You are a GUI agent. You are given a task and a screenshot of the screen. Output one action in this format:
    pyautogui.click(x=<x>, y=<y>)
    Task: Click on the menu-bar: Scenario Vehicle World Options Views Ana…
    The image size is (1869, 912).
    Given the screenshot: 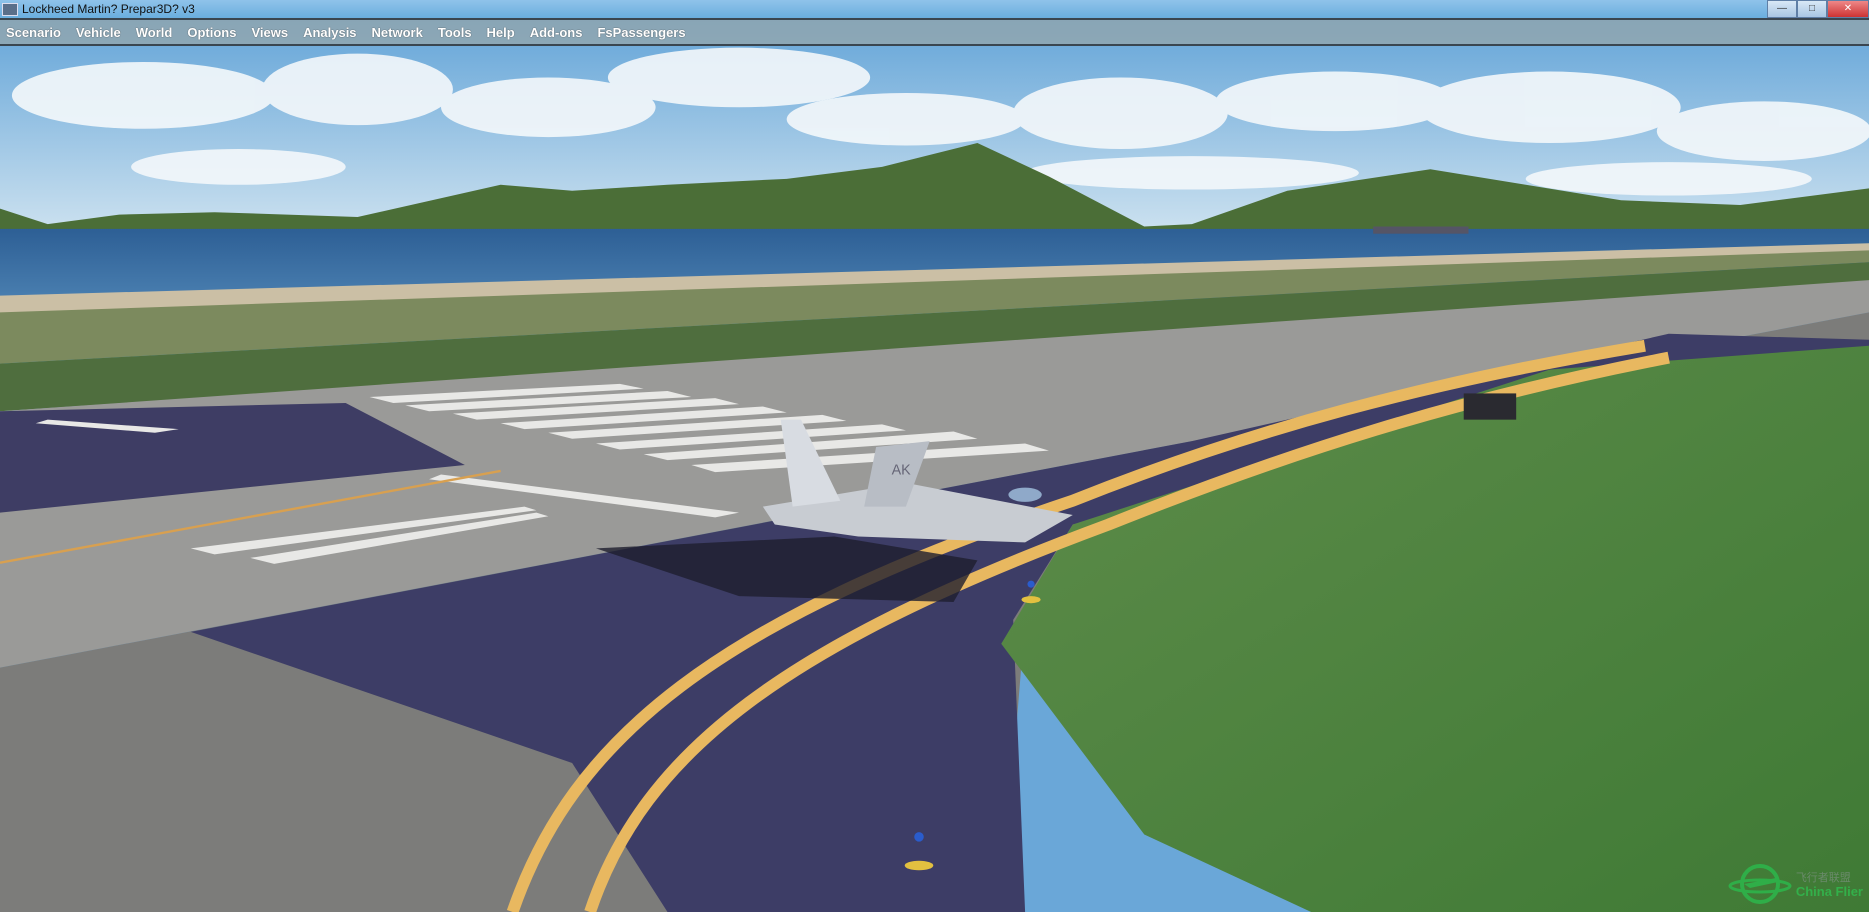 What is the action you would take?
    pyautogui.click(x=934, y=32)
    